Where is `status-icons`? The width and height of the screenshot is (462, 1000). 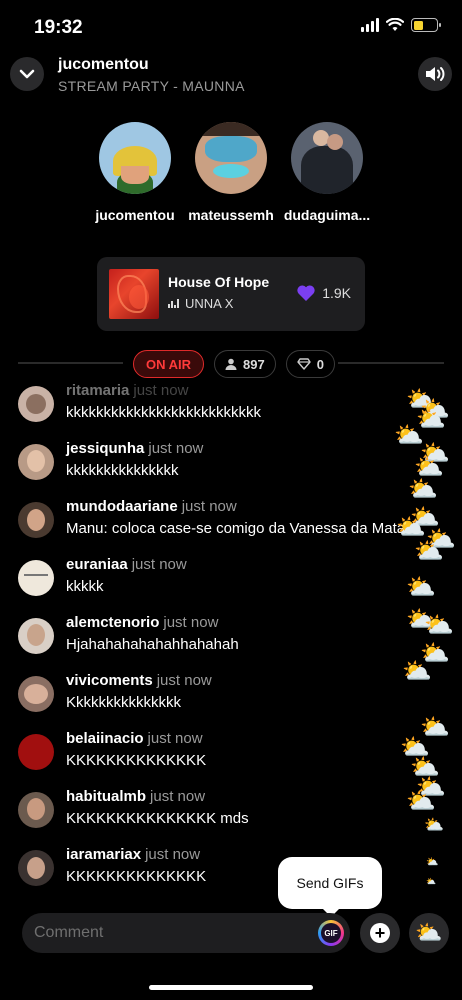
status-icons is located at coordinates (401, 25).